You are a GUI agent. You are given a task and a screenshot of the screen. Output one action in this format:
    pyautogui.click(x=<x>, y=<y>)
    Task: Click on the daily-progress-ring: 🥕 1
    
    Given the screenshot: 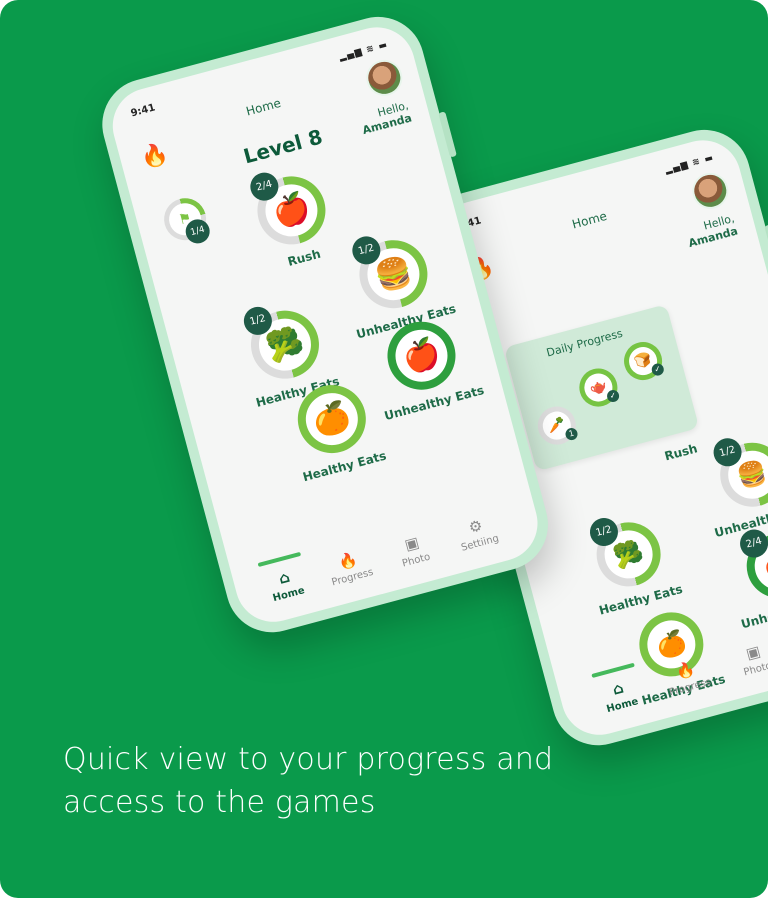 What is the action you would take?
    pyautogui.click(x=557, y=425)
    